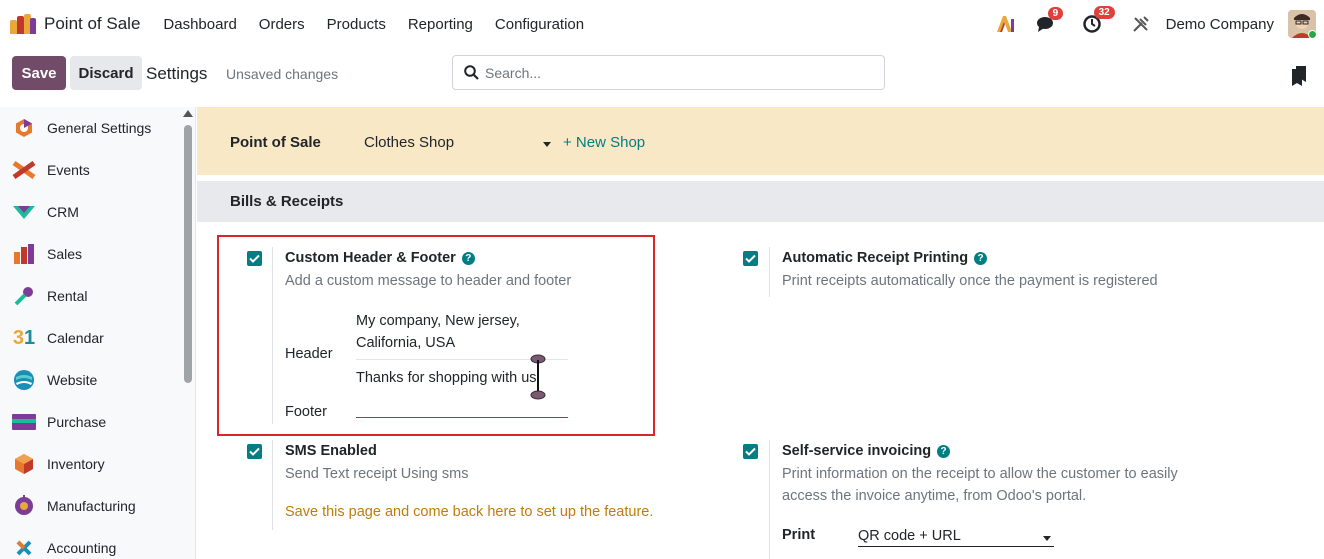 The image size is (1324, 559). What do you see at coordinates (675, 72) in the screenshot?
I see `search-input` at bounding box center [675, 72].